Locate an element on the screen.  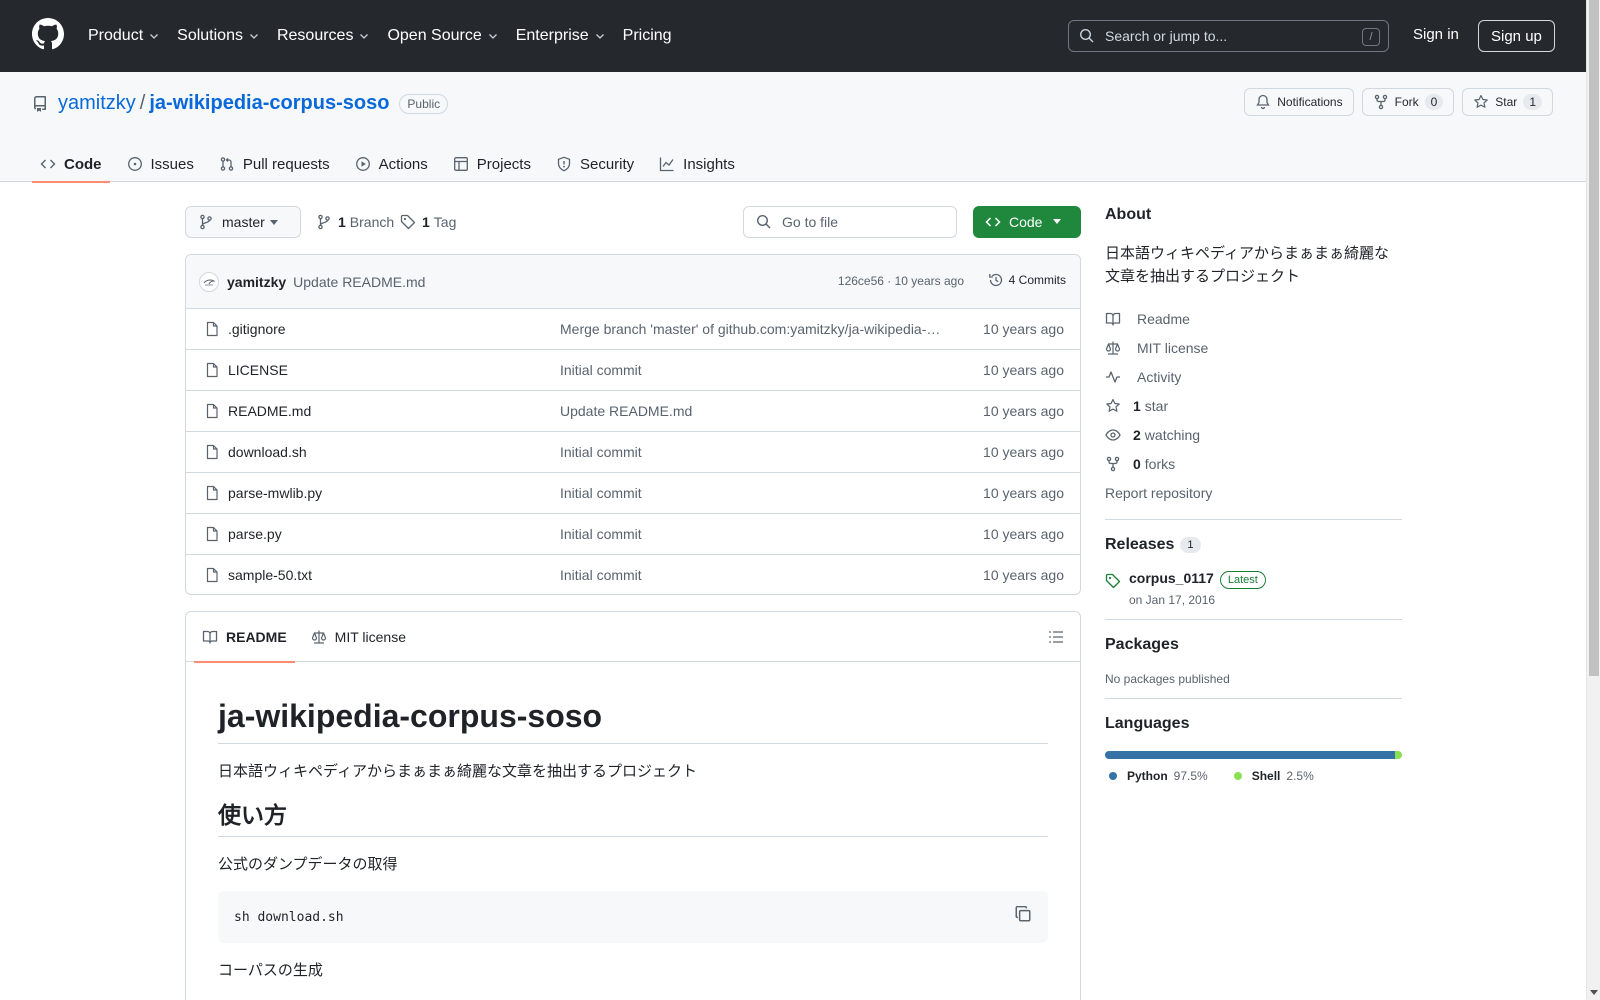
tab-insights: Insights is located at coordinates (697, 164).